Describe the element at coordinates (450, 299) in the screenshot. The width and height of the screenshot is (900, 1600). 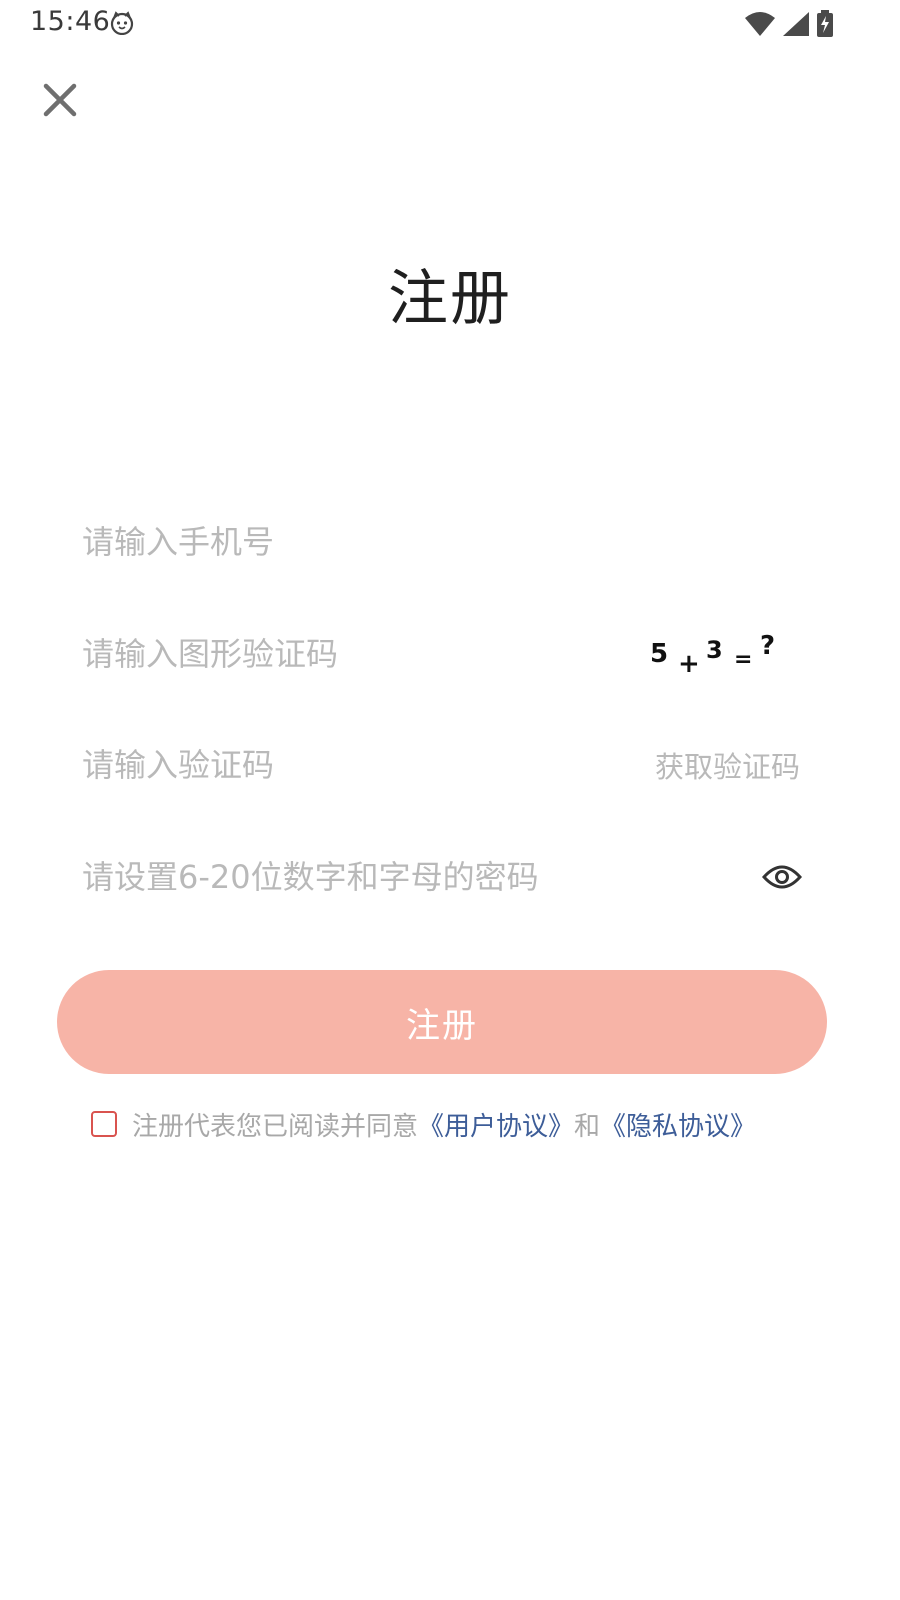
I see `page-title: 注册` at that location.